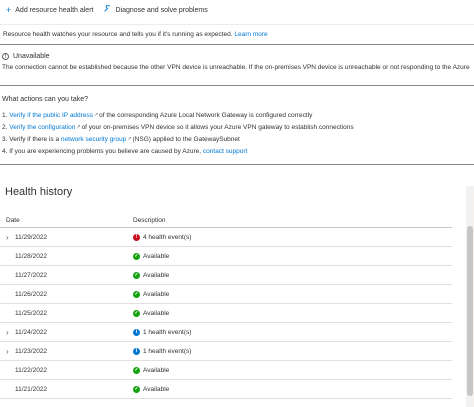 This screenshot has height=407, width=474. What do you see at coordinates (45, 99) in the screenshot?
I see `actions-title: What actions can you take?` at bounding box center [45, 99].